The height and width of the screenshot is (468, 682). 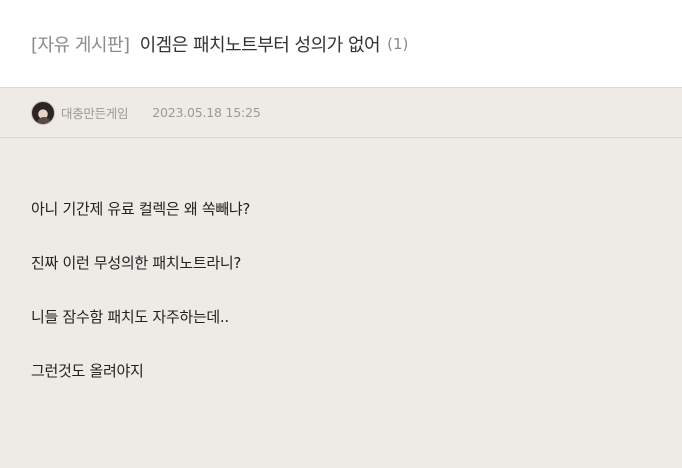 What do you see at coordinates (95, 112) in the screenshot?
I see `author-name: 대충만든게임` at bounding box center [95, 112].